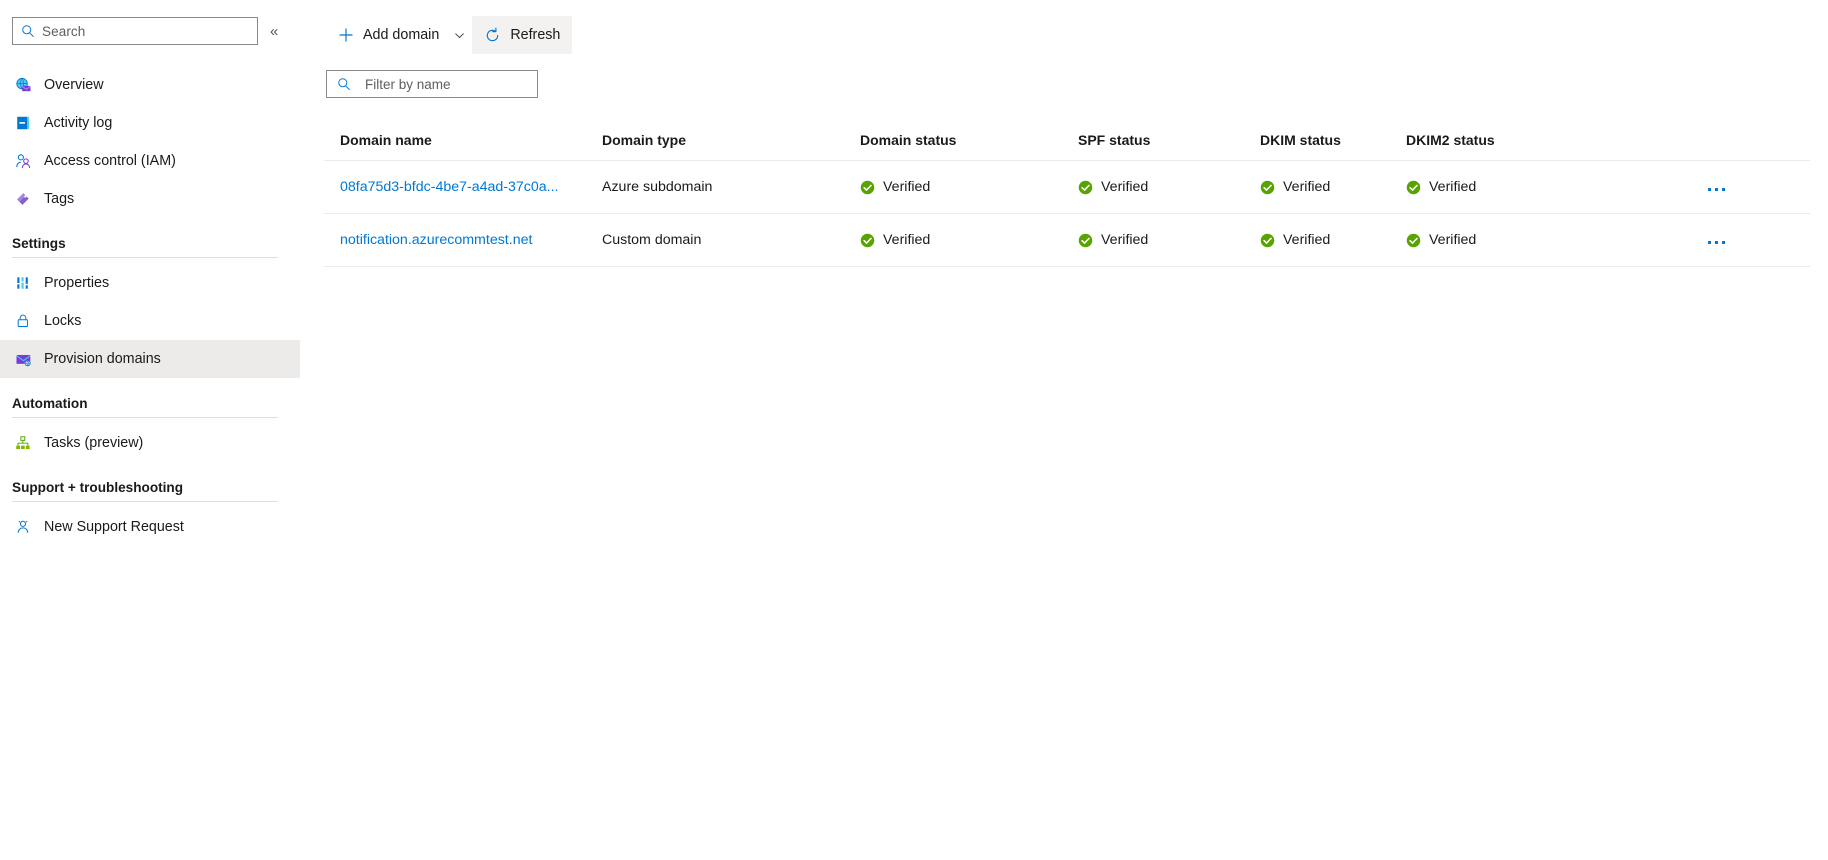 The width and height of the screenshot is (1828, 860). What do you see at coordinates (436, 240) in the screenshot?
I see `domain-name-link: notification.azurecommtest.net` at bounding box center [436, 240].